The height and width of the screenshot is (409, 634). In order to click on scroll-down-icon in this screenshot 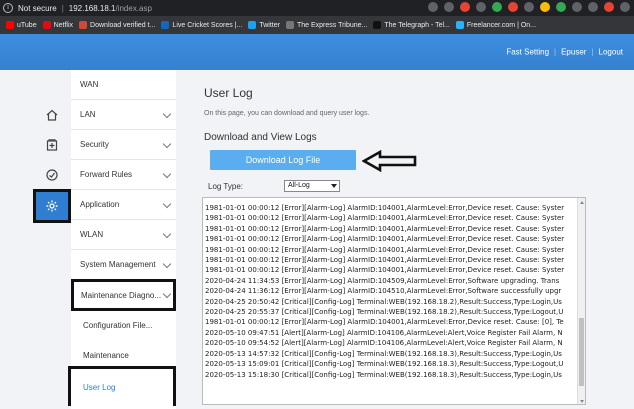, I will do `click(582, 401)`.